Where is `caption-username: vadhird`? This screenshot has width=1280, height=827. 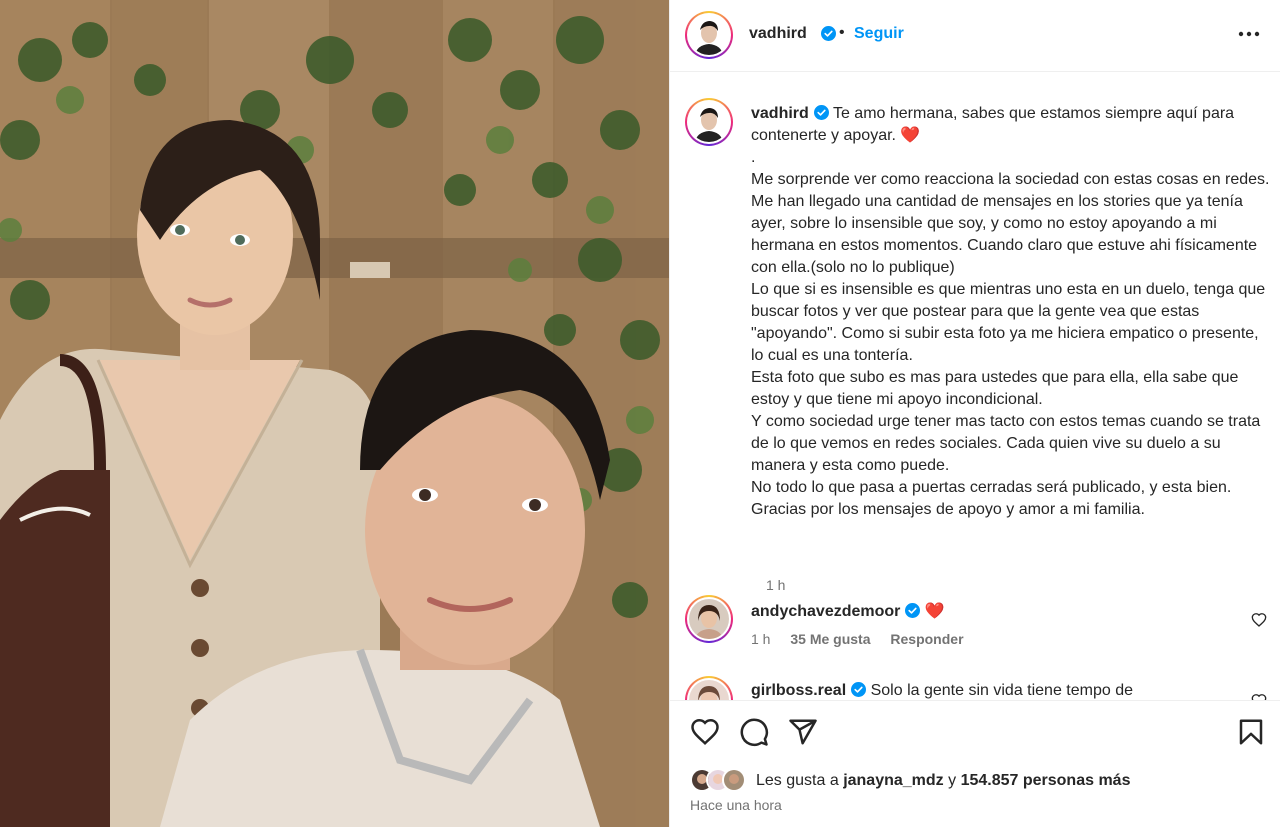
caption-username: vadhird is located at coordinates (780, 113).